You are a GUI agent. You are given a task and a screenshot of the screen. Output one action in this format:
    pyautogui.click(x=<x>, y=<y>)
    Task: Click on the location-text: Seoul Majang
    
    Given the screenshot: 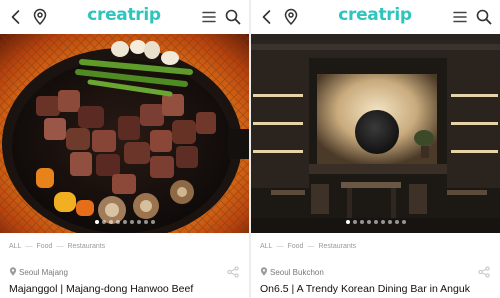 What is the action you would take?
    pyautogui.click(x=43, y=272)
    